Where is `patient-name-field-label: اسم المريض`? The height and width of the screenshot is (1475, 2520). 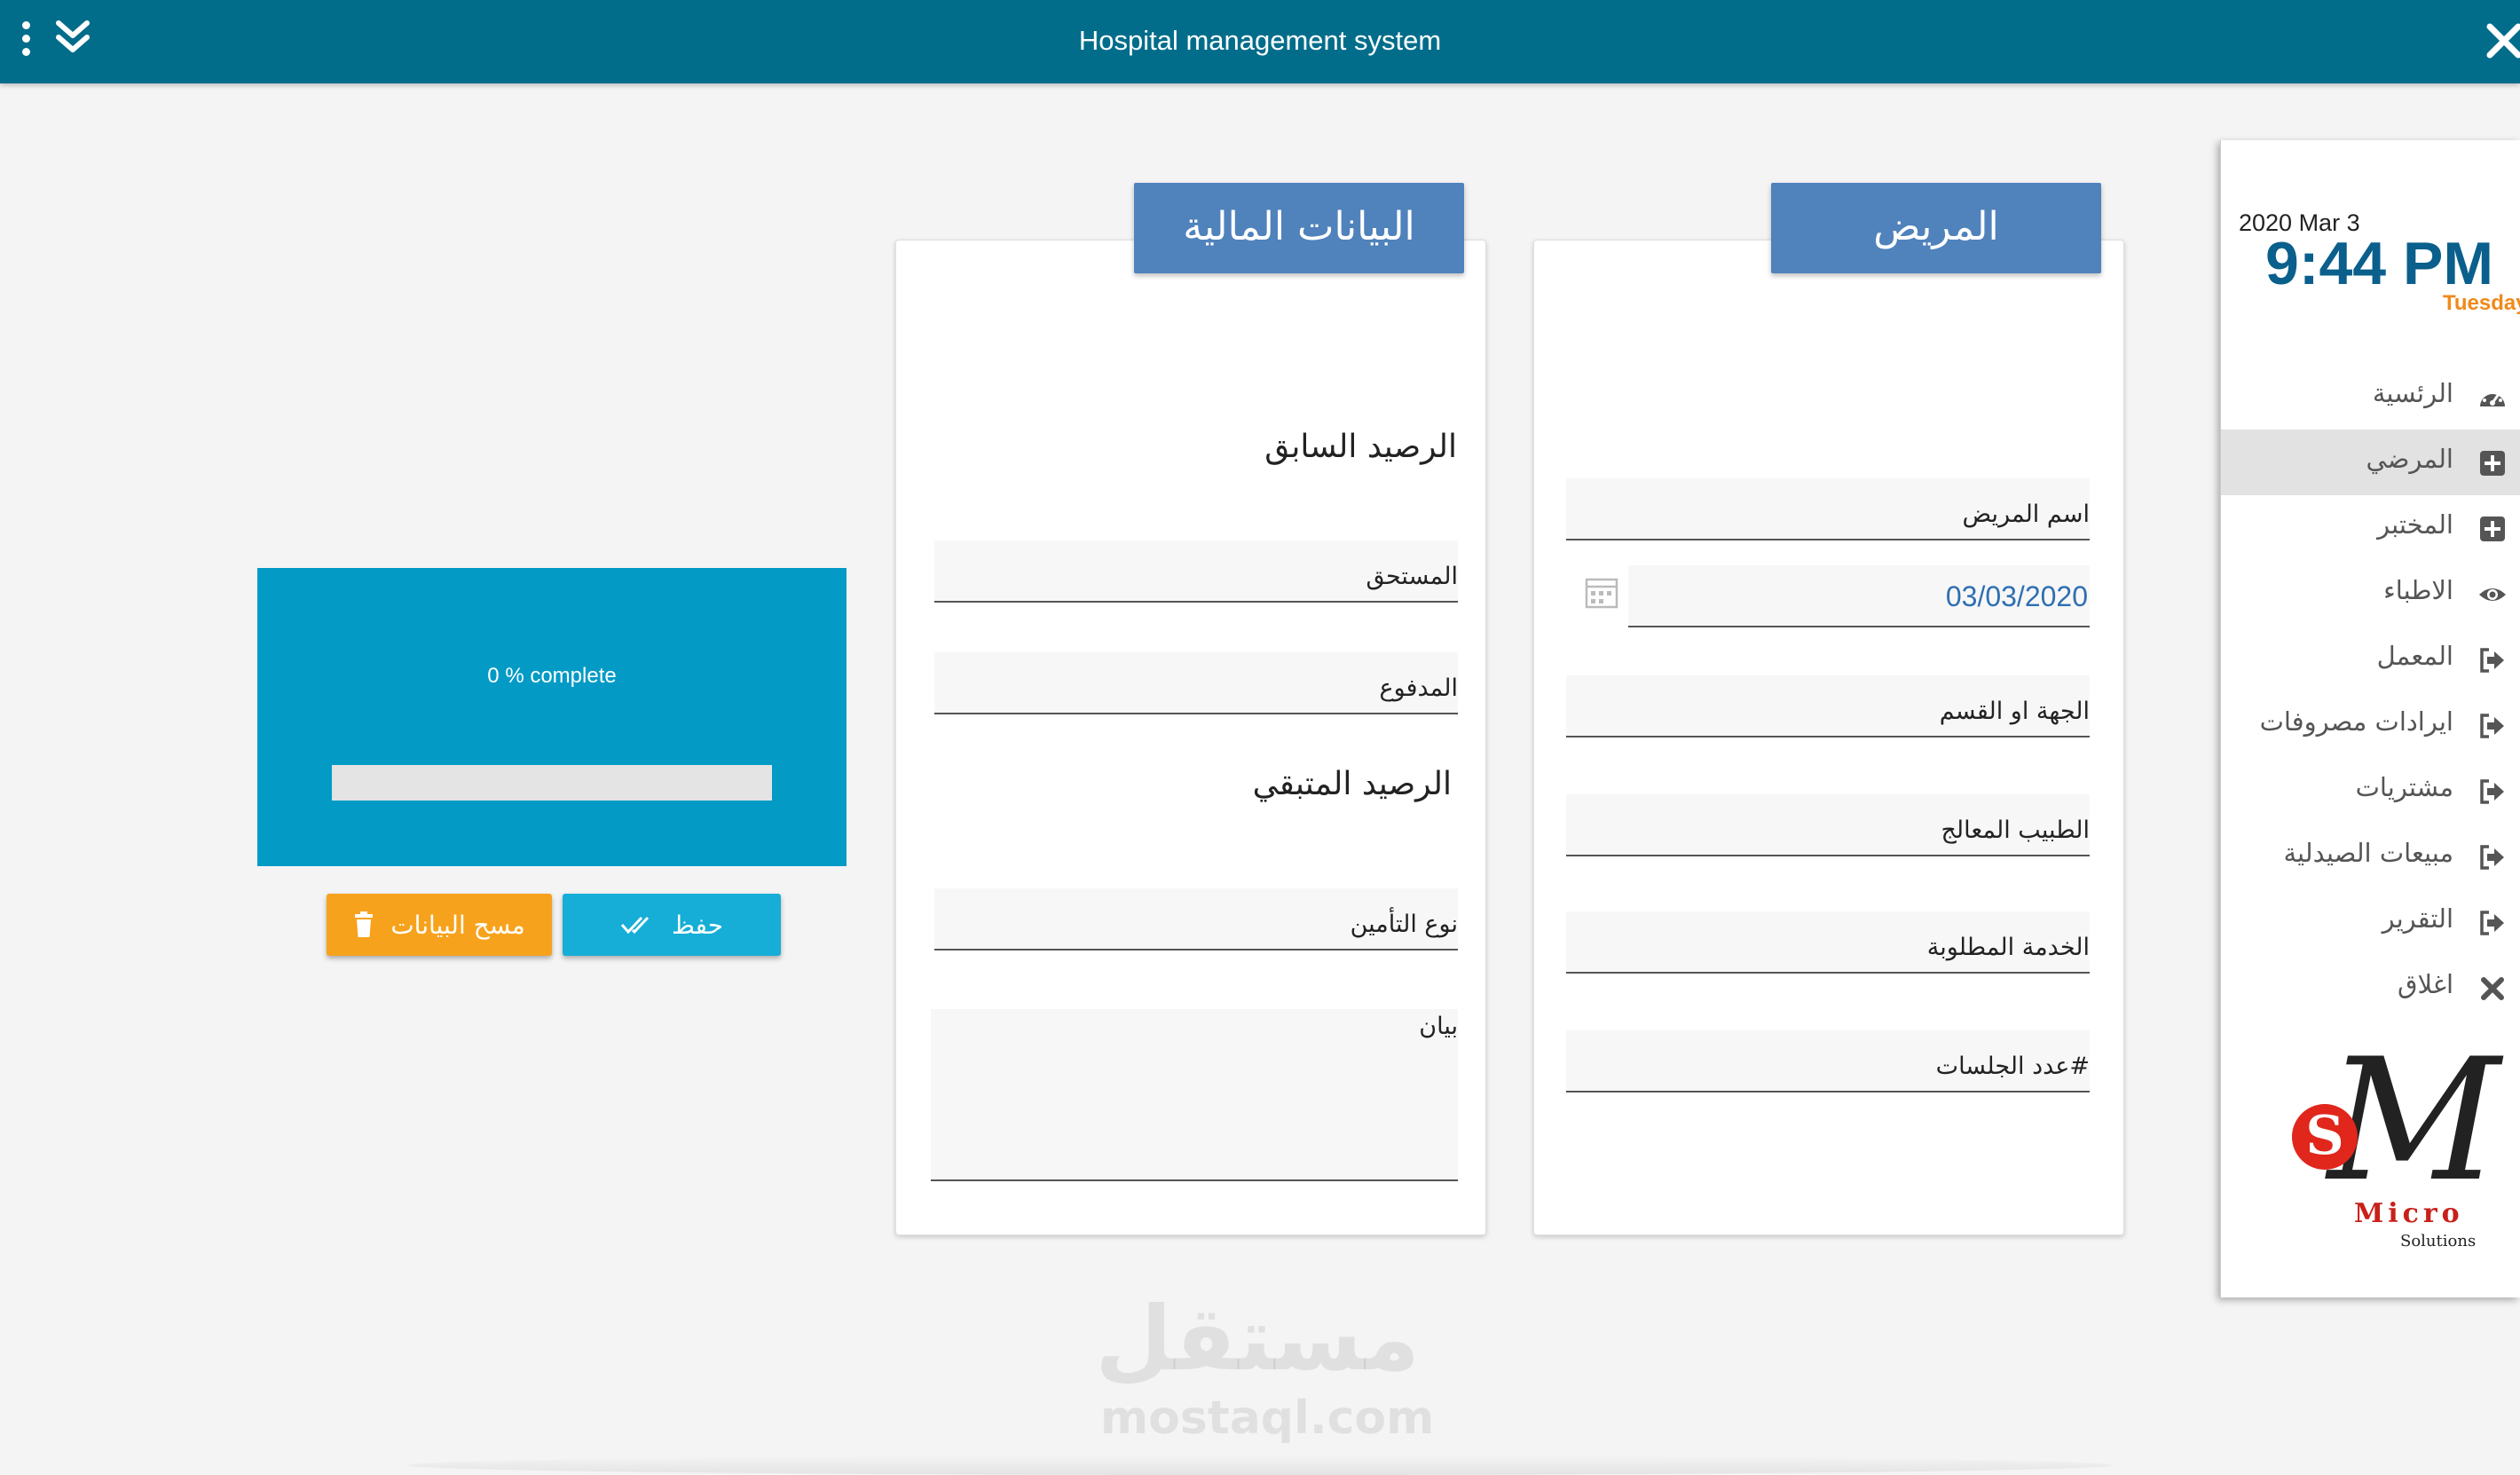 patient-name-field-label: اسم المريض is located at coordinates (2026, 514).